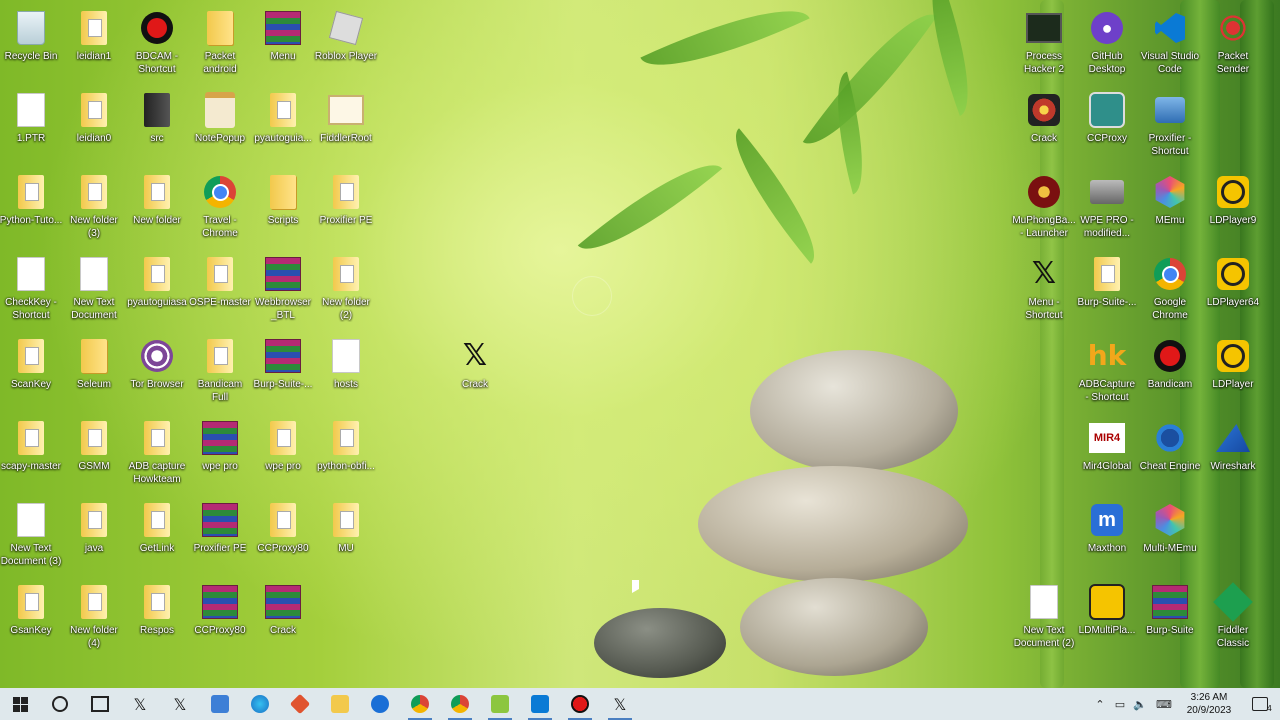  Describe the element at coordinates (1170, 44) in the screenshot. I see `right-desktop-icon: Visual Studio Code` at that location.